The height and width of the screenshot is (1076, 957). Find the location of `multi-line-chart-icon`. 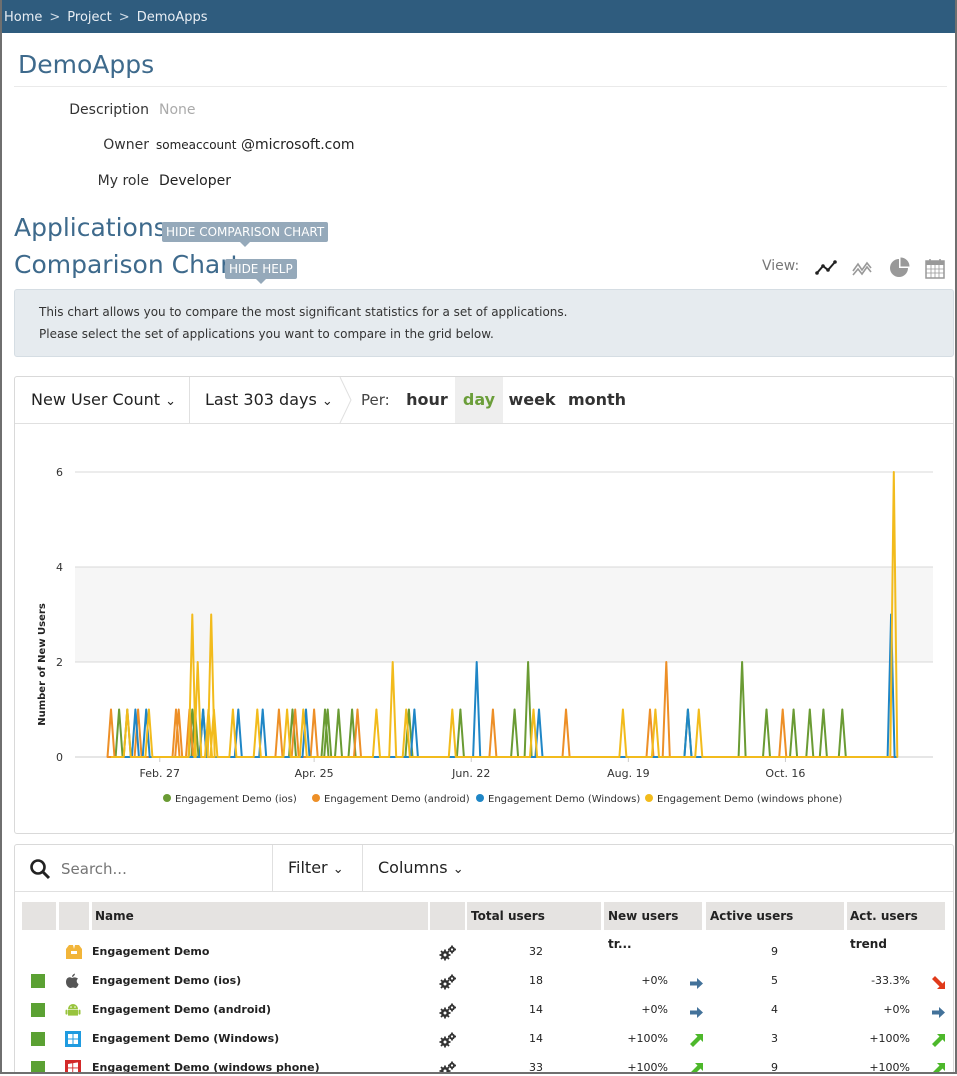

multi-line-chart-icon is located at coordinates (862, 268).